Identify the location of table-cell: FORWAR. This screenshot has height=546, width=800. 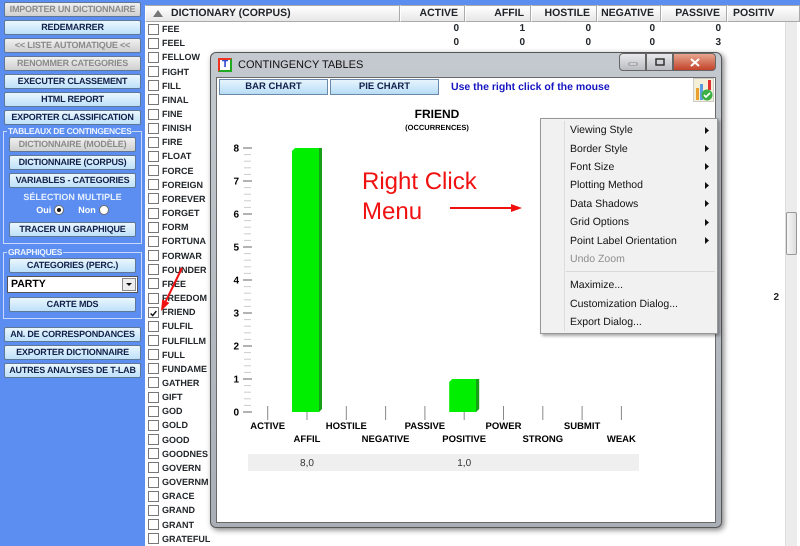
(182, 255).